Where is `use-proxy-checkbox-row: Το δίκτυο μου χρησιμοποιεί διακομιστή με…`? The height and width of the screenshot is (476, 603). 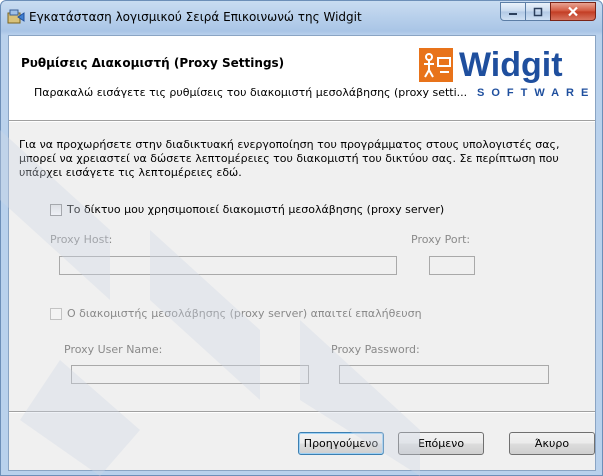 use-proxy-checkbox-row: Το δίκτυο μου χρησιμοποιεί διακομιστή με… is located at coordinates (247, 209).